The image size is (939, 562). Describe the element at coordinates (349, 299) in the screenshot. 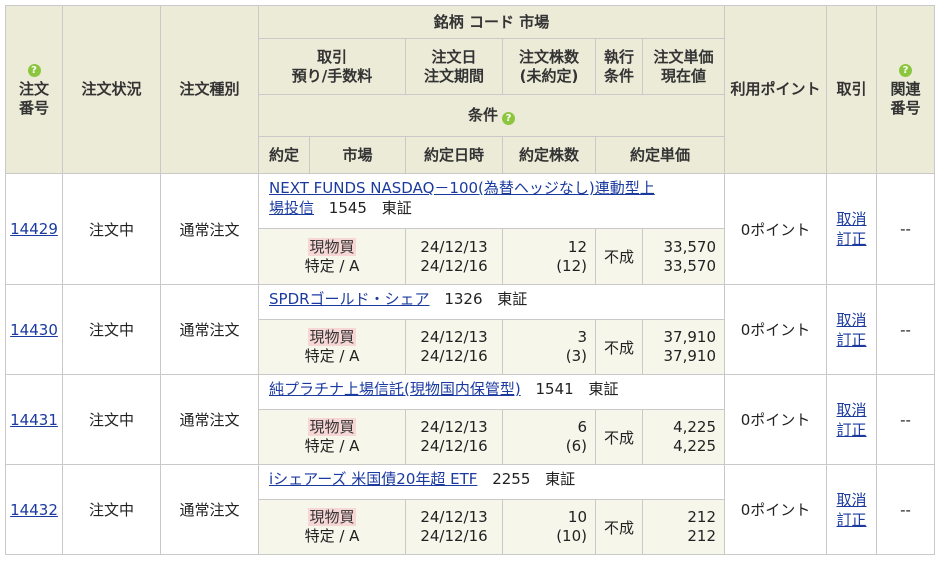

I see `stock-name-link: SPDRゴールド・シェア` at that location.